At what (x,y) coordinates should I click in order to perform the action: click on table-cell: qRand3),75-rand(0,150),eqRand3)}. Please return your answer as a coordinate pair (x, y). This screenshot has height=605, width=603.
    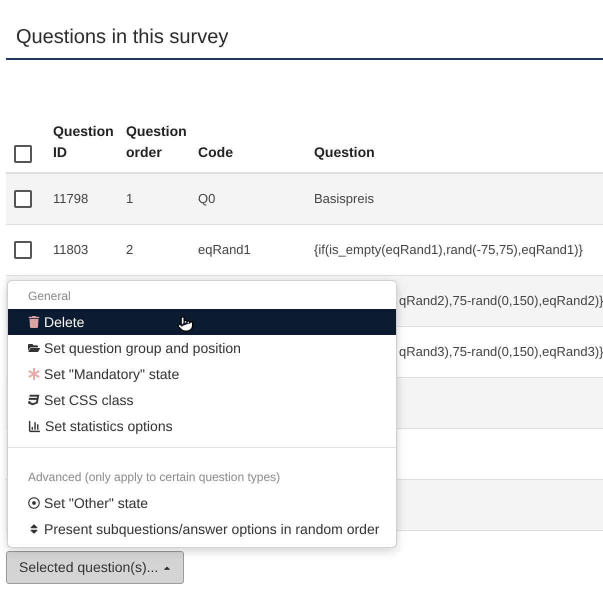
    Looking at the image, I should click on (501, 352).